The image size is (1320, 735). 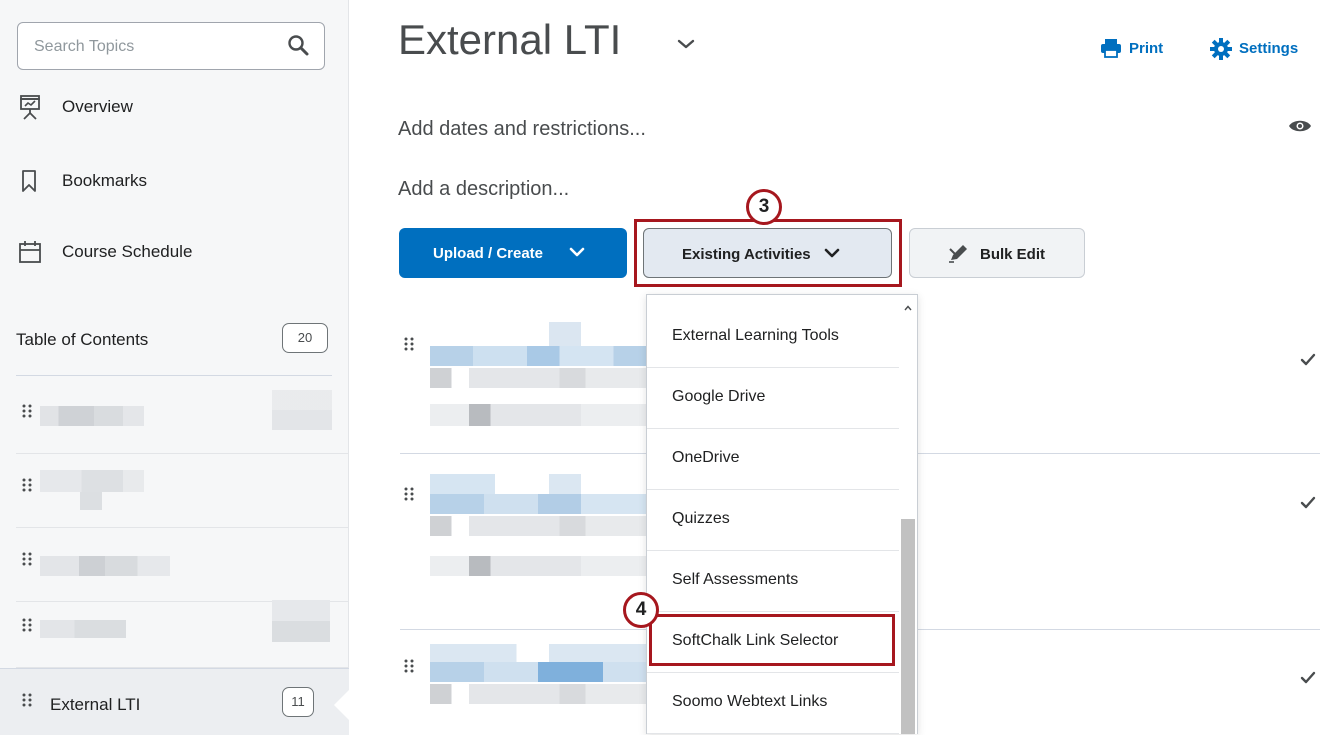 I want to click on callout-step-3: 3, so click(x=764, y=207).